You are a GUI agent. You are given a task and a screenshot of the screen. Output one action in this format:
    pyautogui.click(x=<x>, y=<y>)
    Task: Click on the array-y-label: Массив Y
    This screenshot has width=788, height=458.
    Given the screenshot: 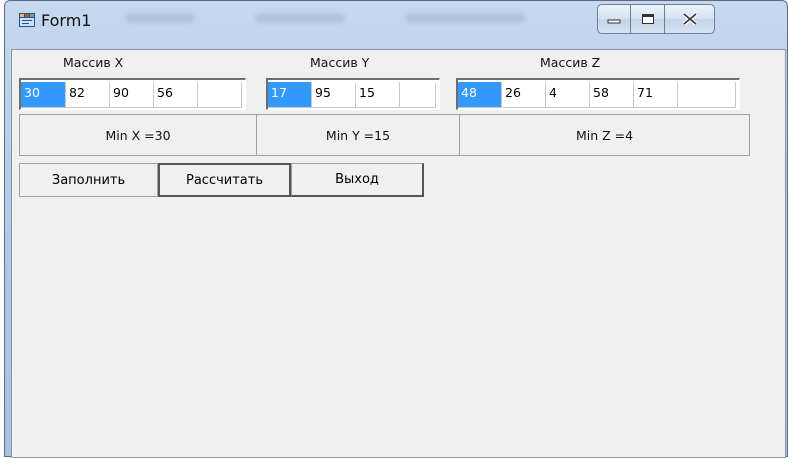 What is the action you would take?
    pyautogui.click(x=340, y=62)
    